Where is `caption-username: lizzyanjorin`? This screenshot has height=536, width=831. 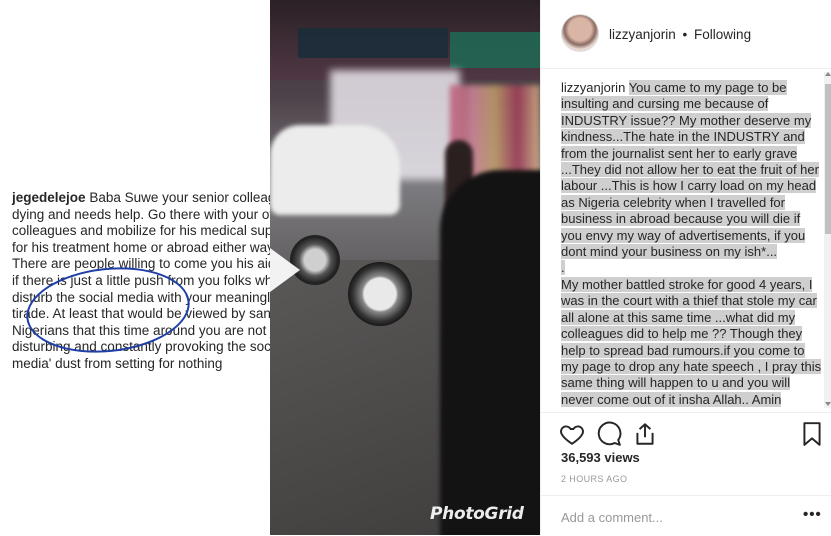 caption-username: lizzyanjorin is located at coordinates (593, 87).